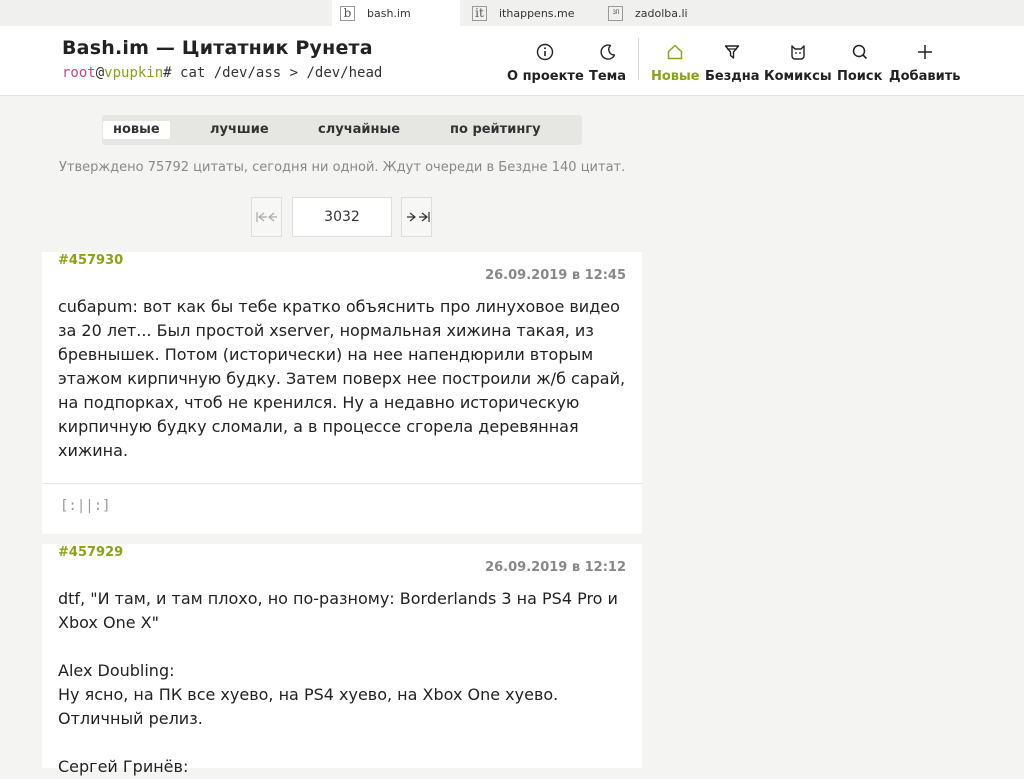  What do you see at coordinates (347, 13) in the screenshot?
I see `bash-logo-icon: b` at bounding box center [347, 13].